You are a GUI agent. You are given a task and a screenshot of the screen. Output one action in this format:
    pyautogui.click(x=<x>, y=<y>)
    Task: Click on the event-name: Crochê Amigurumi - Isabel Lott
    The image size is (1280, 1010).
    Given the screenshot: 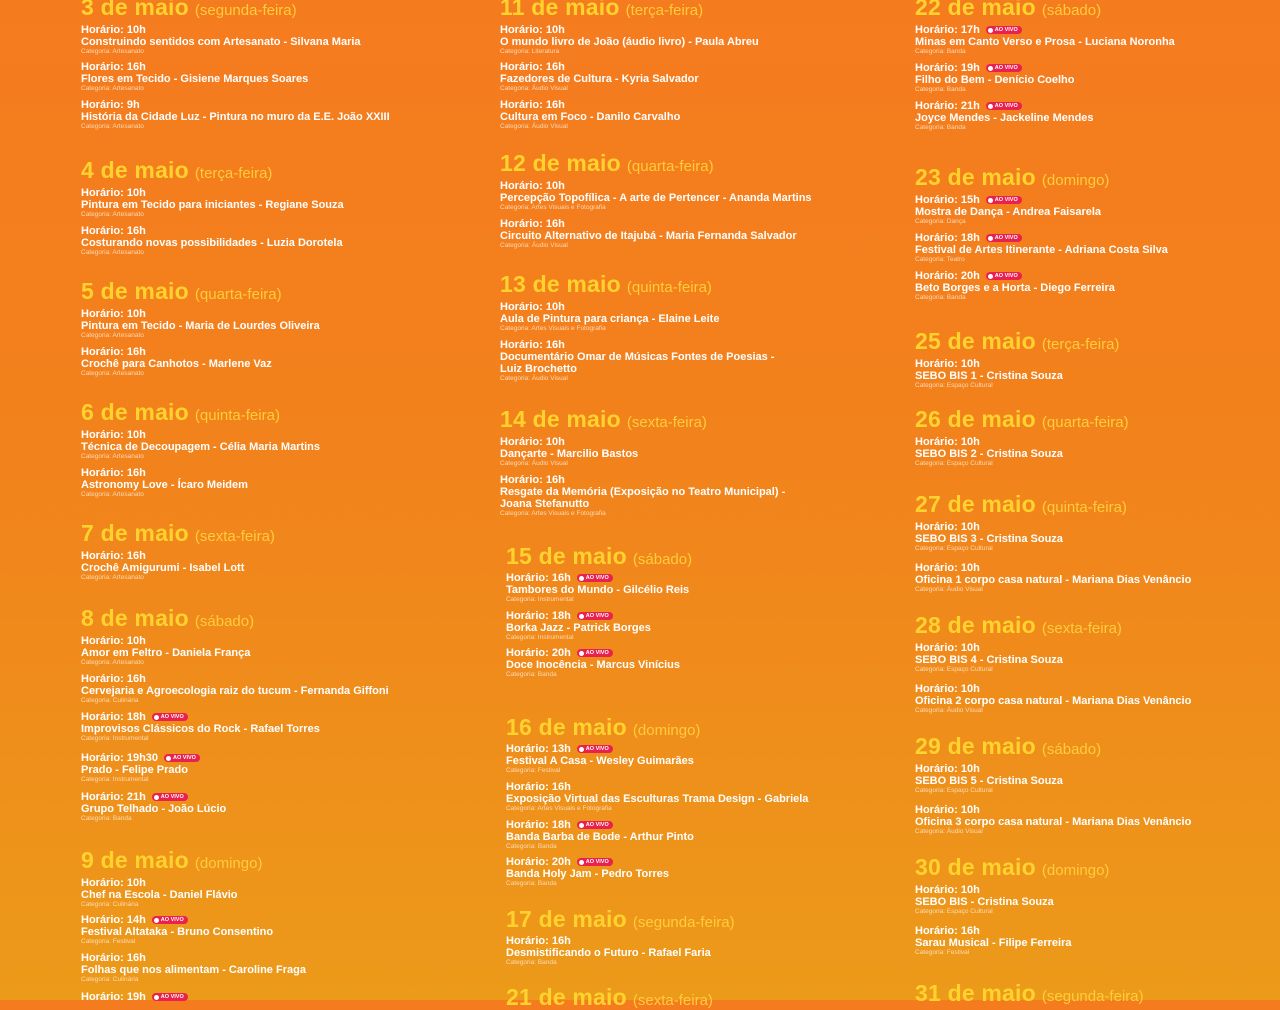 What is the action you would take?
    pyautogui.click(x=163, y=568)
    